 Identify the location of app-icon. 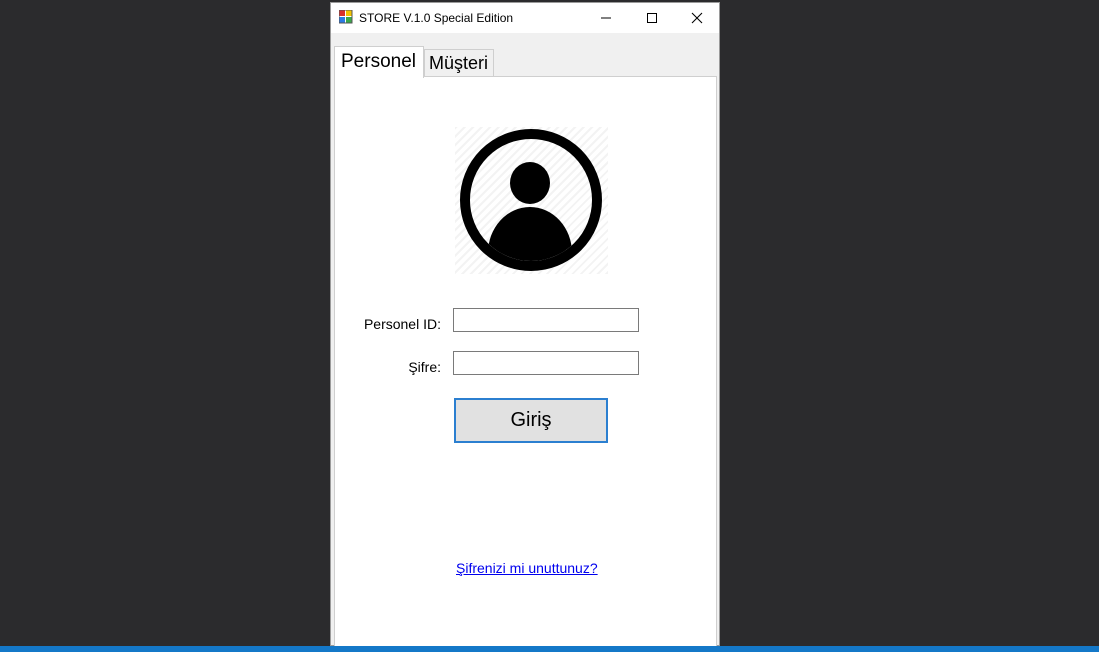
(346, 17).